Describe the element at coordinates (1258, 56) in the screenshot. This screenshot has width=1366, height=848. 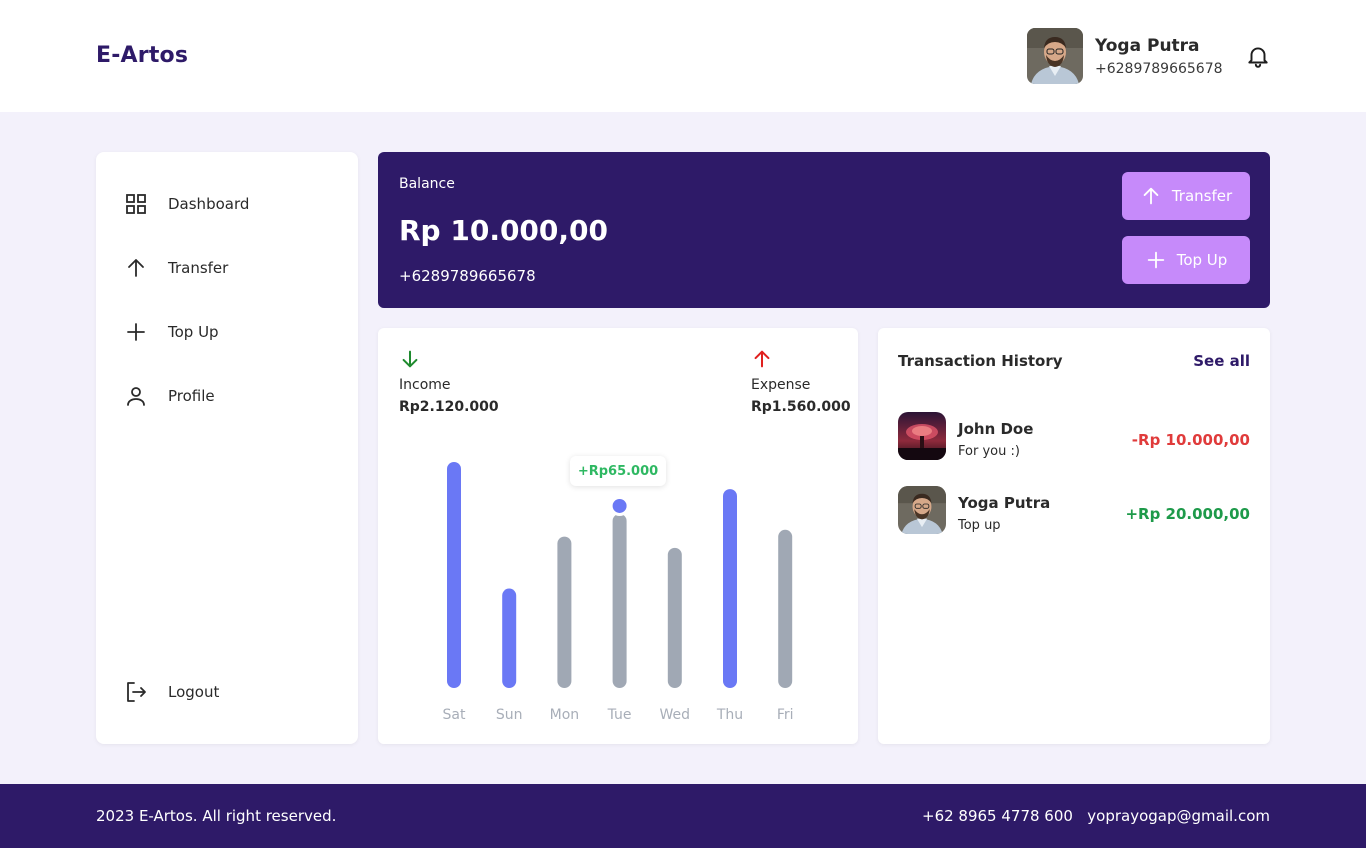
I see `bell-icon` at that location.